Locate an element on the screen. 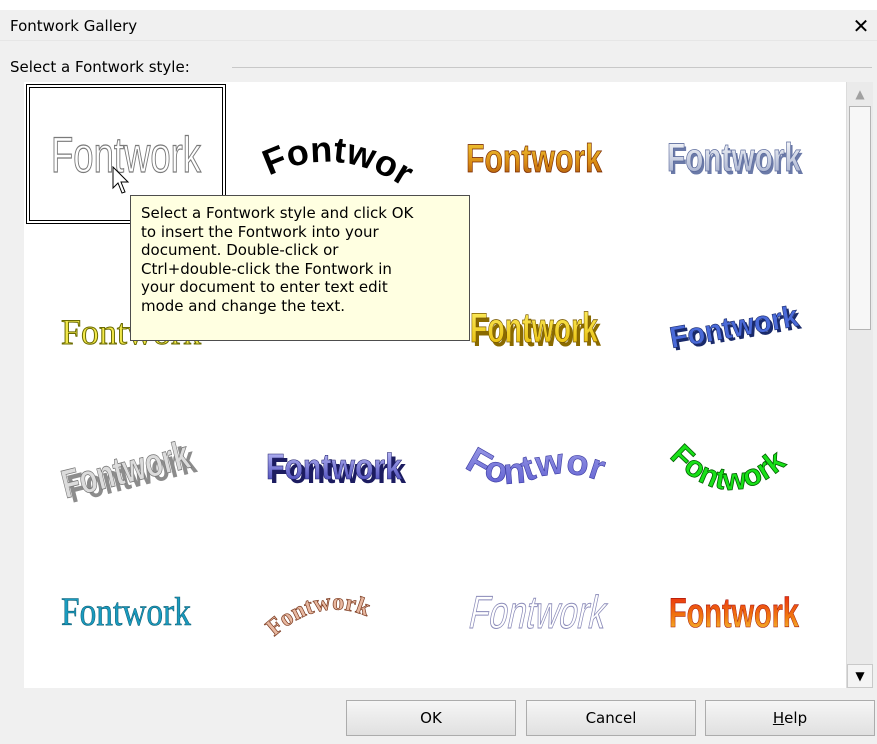  fontwork-preview-teal-plain: Fontwork is located at coordinates (126, 612).